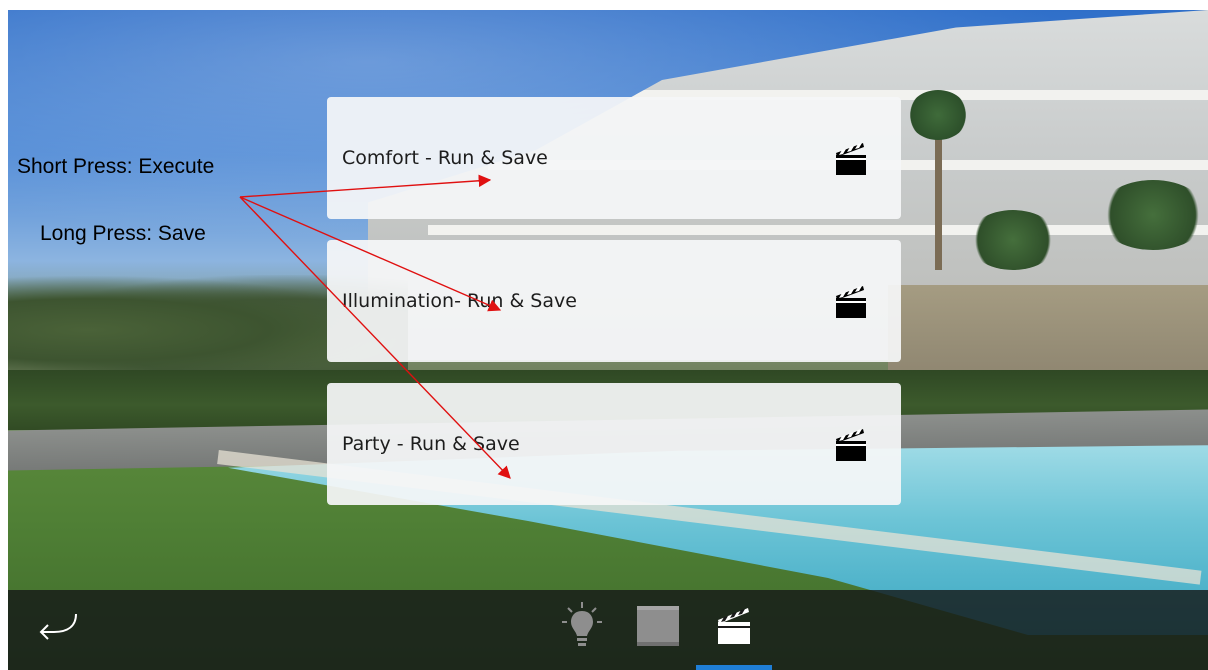  Describe the element at coordinates (582, 625) in the screenshot. I see `lightbulb-icon` at that location.